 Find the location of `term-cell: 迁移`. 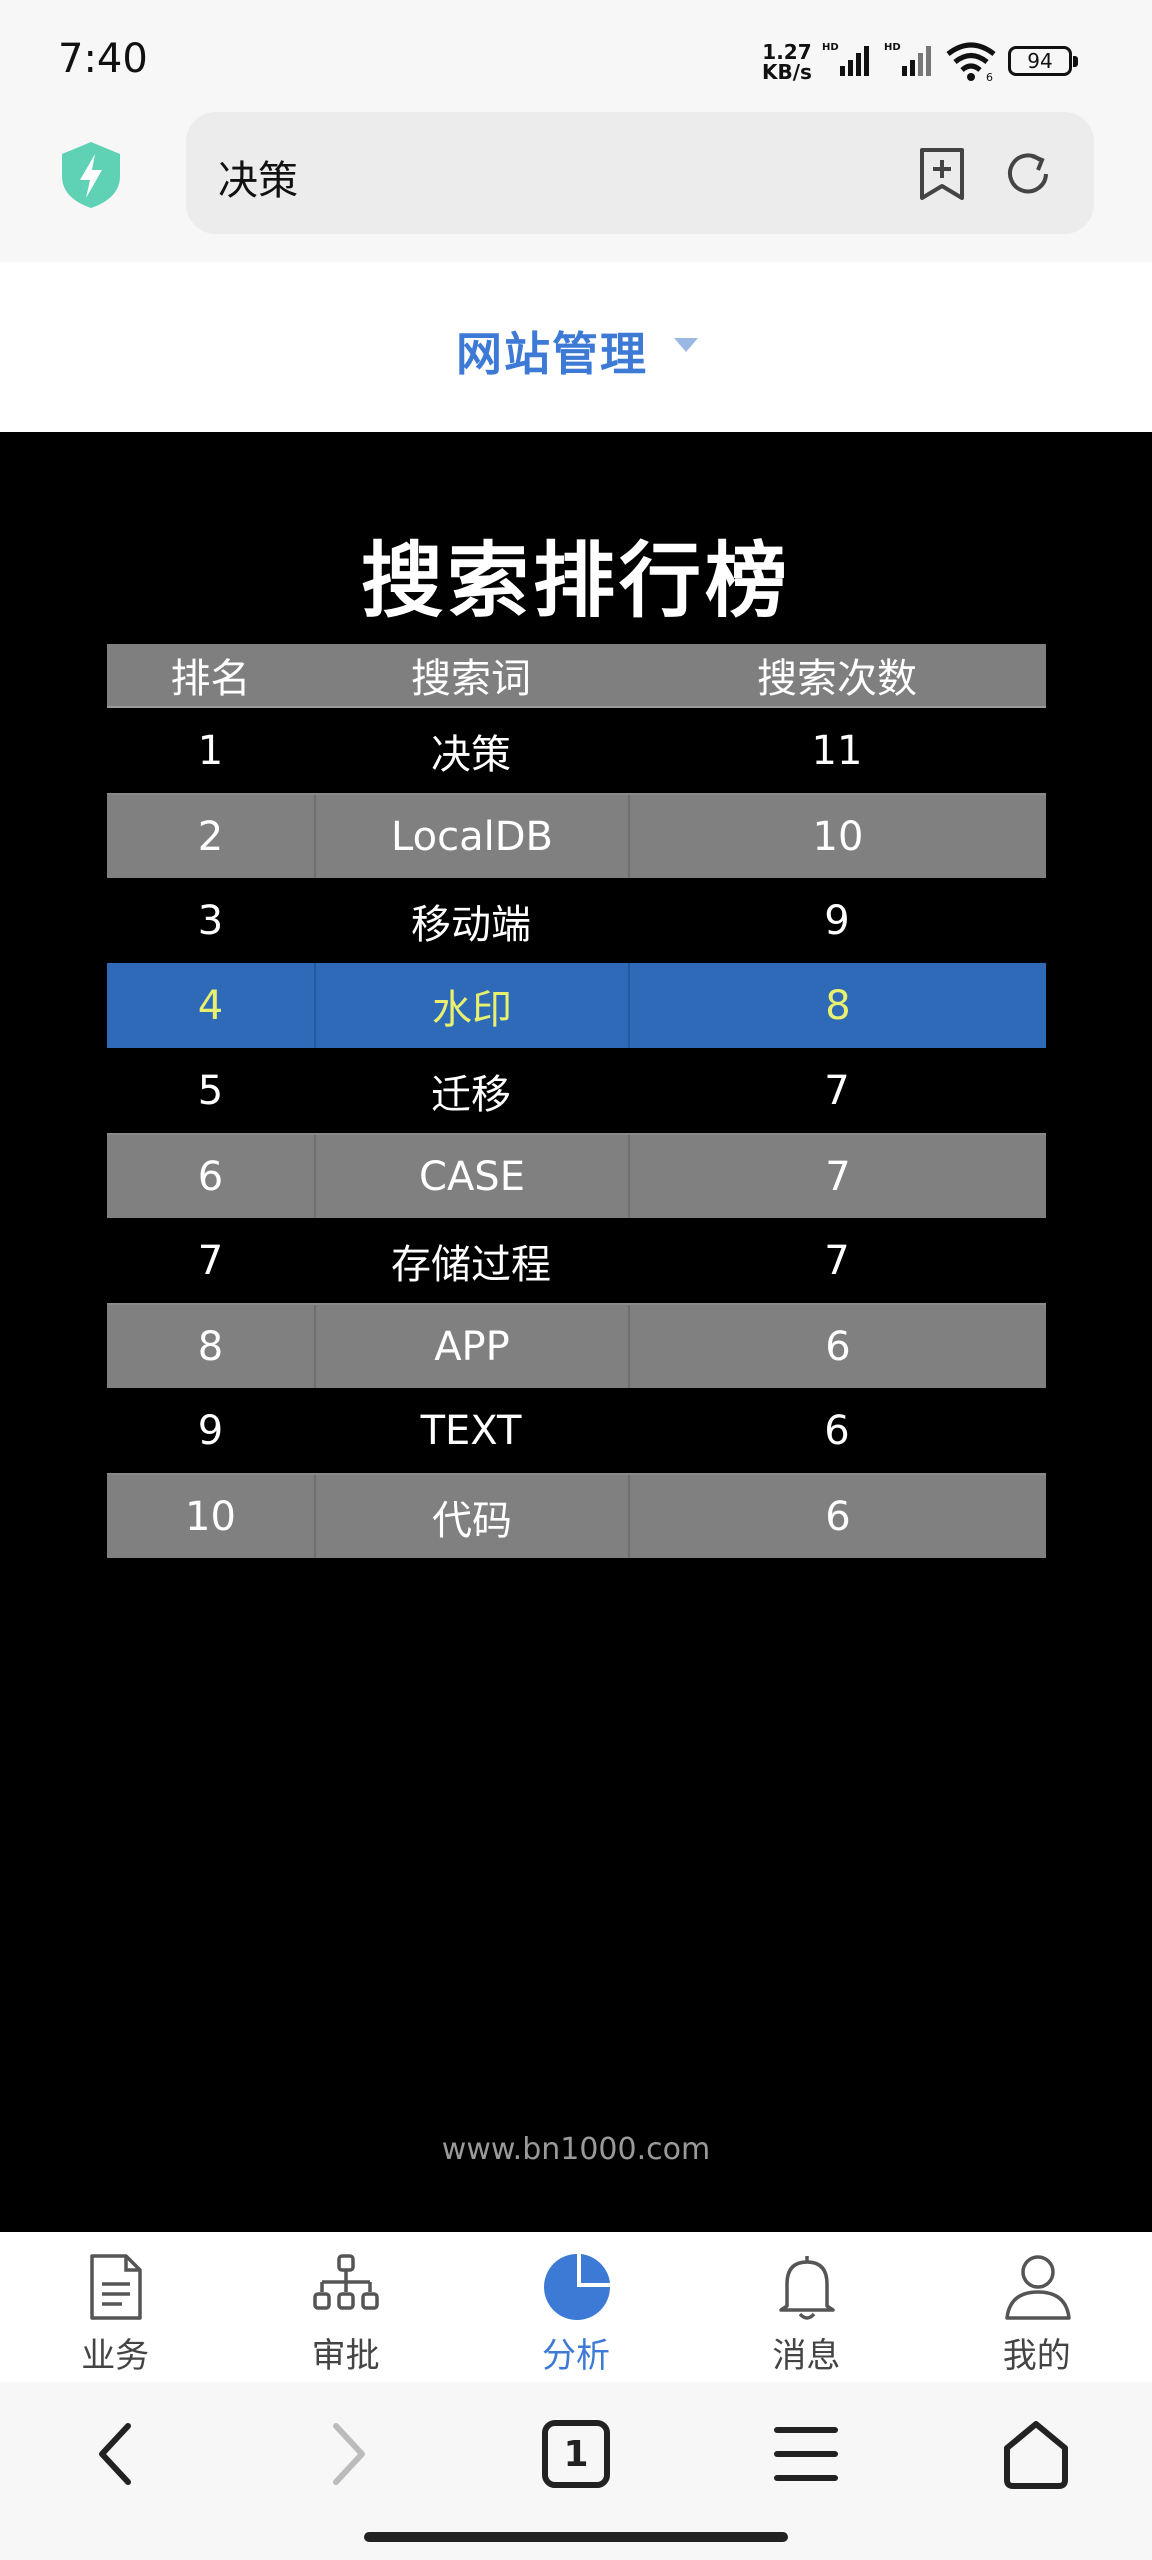

term-cell: 迁移 is located at coordinates (471, 1094).